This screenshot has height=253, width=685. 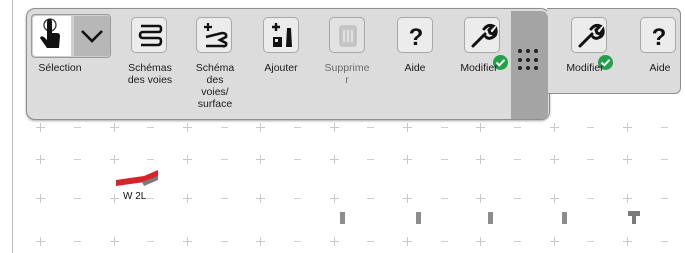 I want to click on trash-icon, so click(x=348, y=36).